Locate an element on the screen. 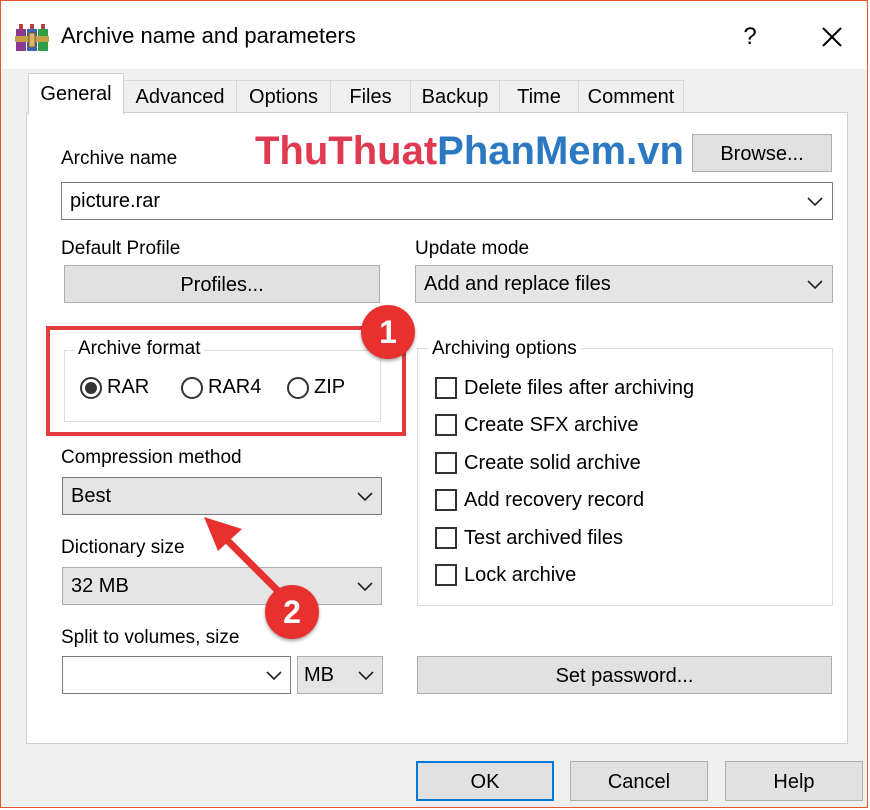 This screenshot has height=810, width=870. dictionary-size-value: 32 MB is located at coordinates (100, 586).